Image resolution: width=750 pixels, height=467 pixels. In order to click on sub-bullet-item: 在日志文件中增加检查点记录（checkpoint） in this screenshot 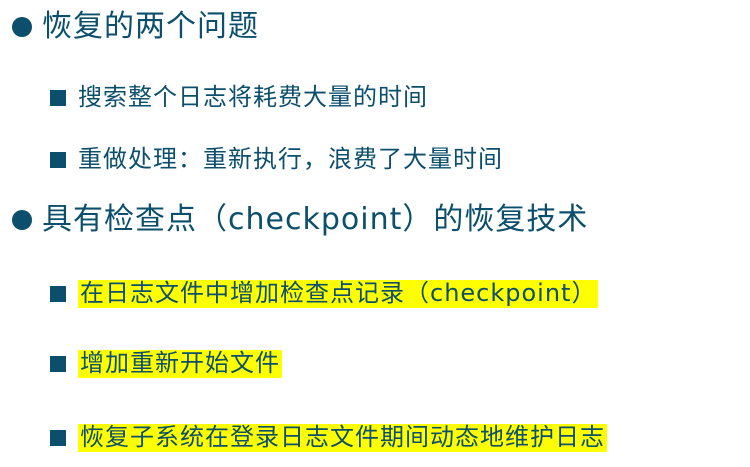, I will do `click(324, 293)`.